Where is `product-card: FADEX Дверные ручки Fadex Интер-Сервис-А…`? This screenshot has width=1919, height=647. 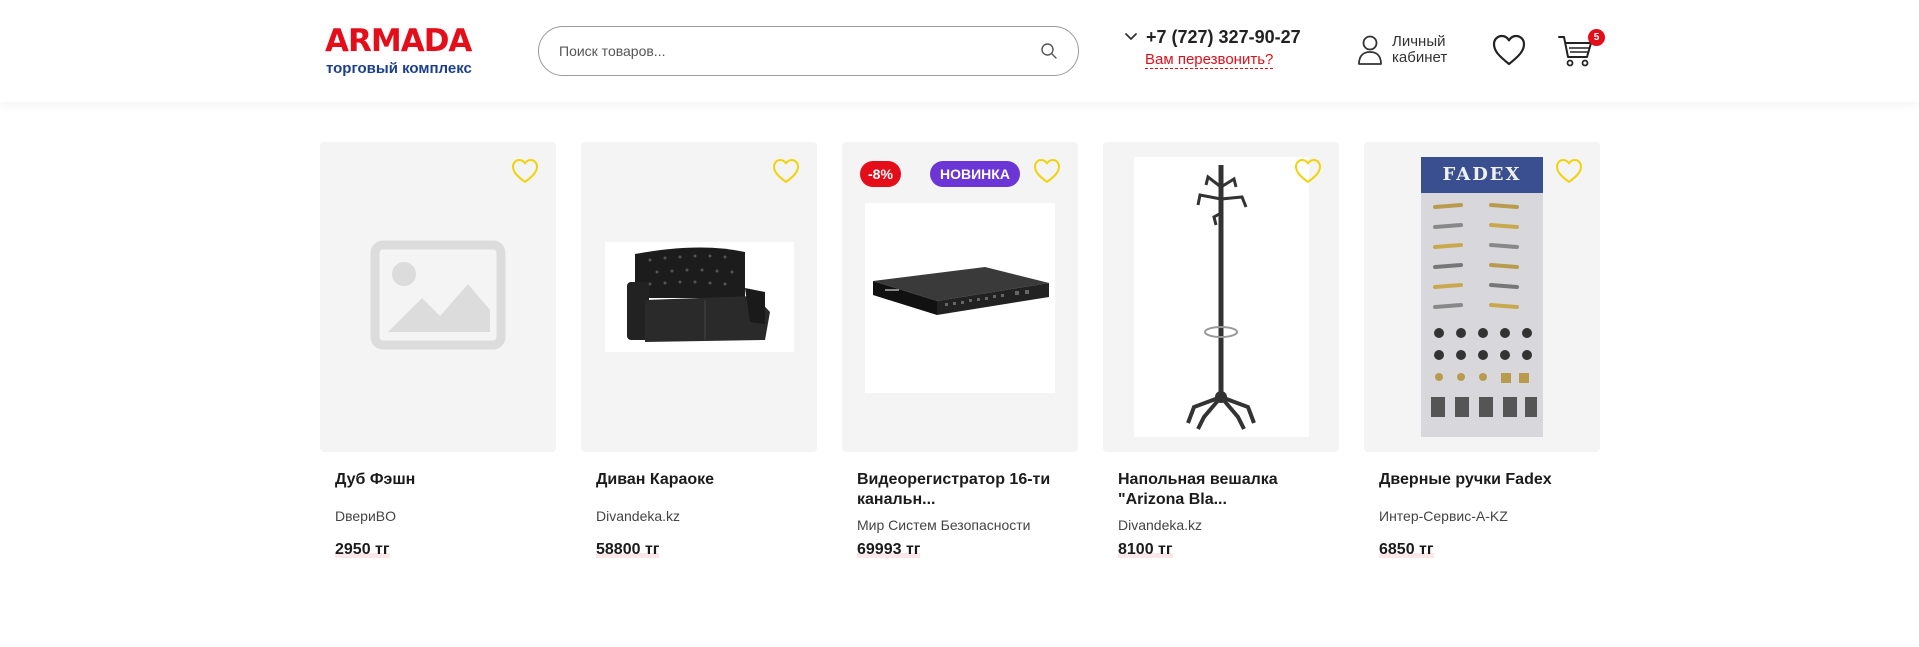
product-card: FADEX Дверные ручки Fadex Интер-Сервис-А… is located at coordinates (1482, 357).